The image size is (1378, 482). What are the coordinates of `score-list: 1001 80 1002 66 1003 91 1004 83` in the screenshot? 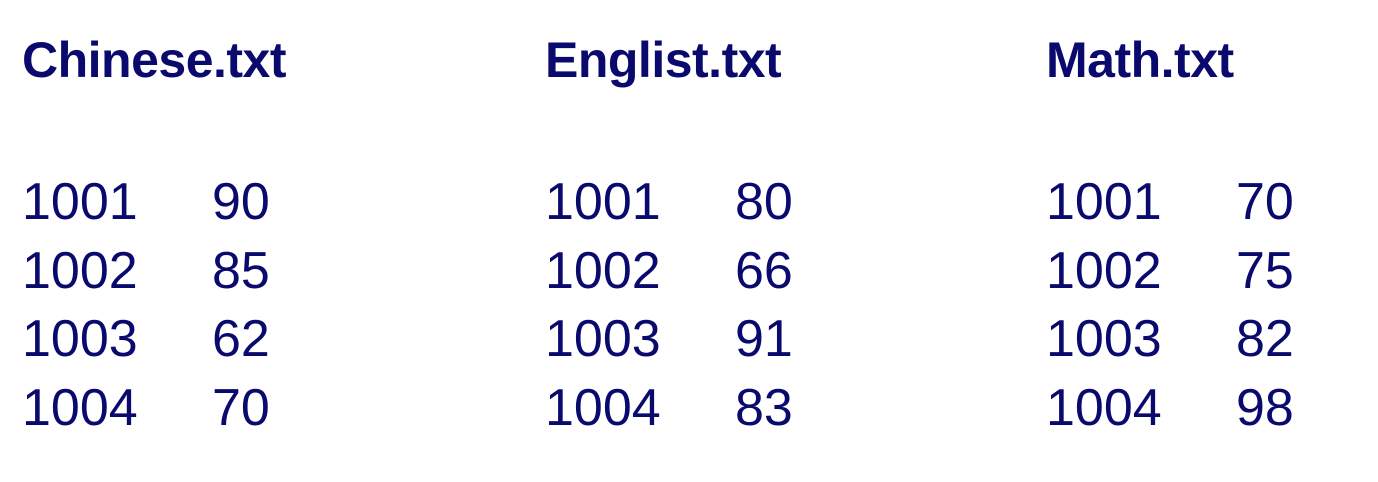 It's located at (690, 305).